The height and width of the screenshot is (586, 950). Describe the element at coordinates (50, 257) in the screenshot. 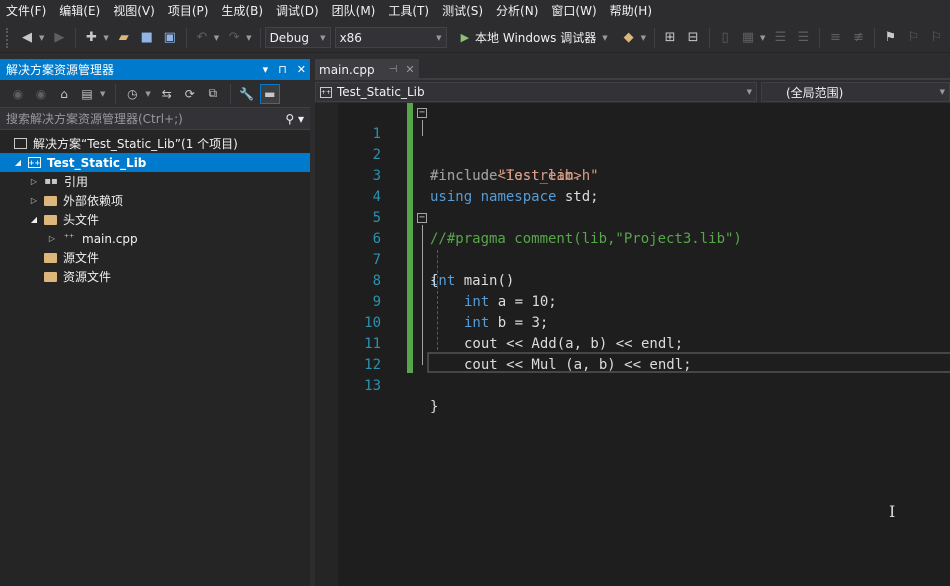

I see `folder-icon` at that location.